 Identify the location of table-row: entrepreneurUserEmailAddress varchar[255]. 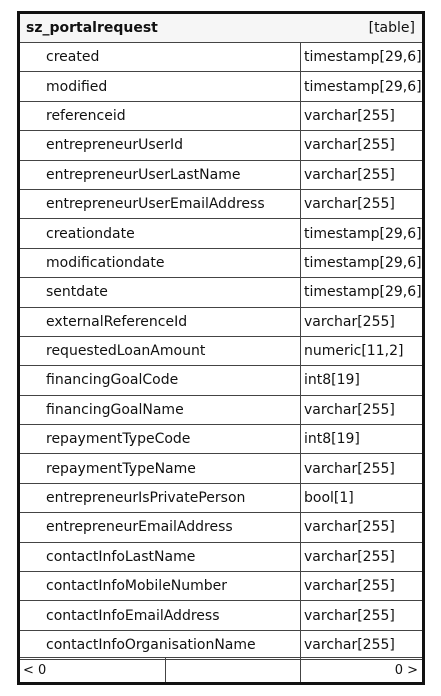
(221, 204).